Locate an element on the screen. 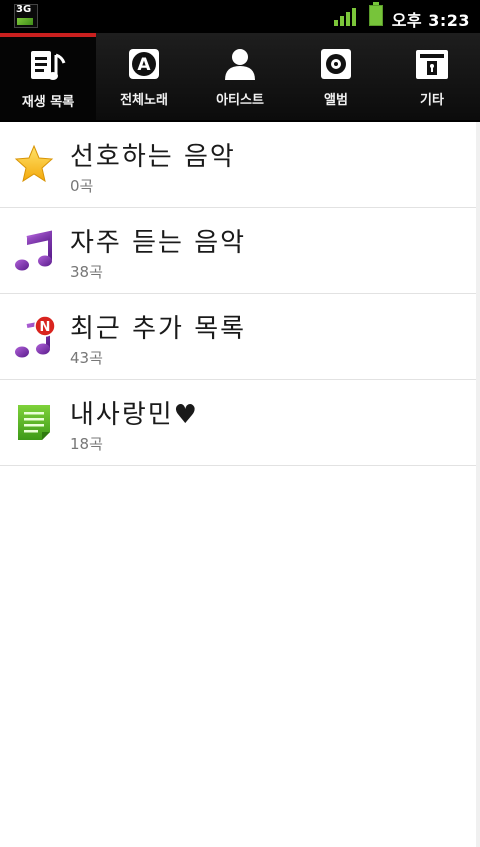  list-item-recent: N 최근 추가 목록 43곡 is located at coordinates (238, 337).